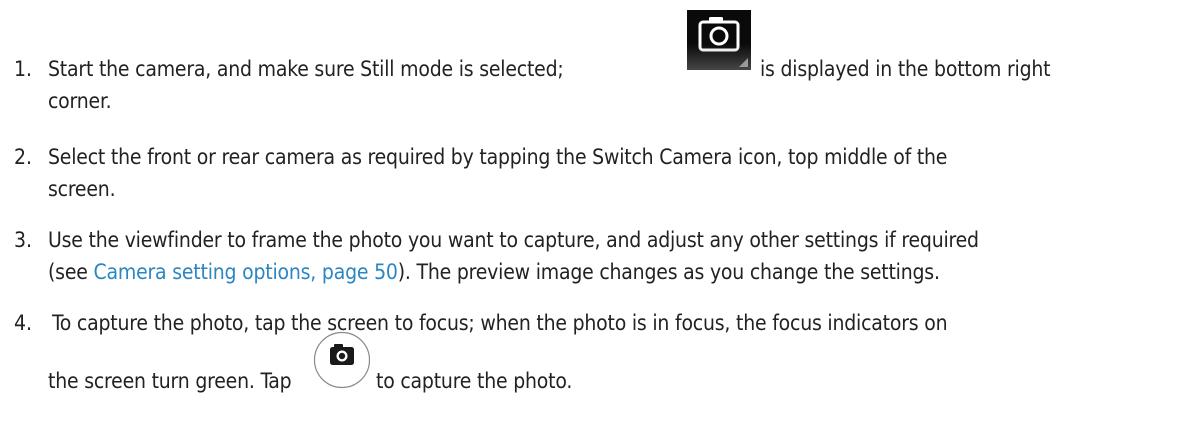  Describe the element at coordinates (23, 323) in the screenshot. I see `step-number: 4.` at that location.